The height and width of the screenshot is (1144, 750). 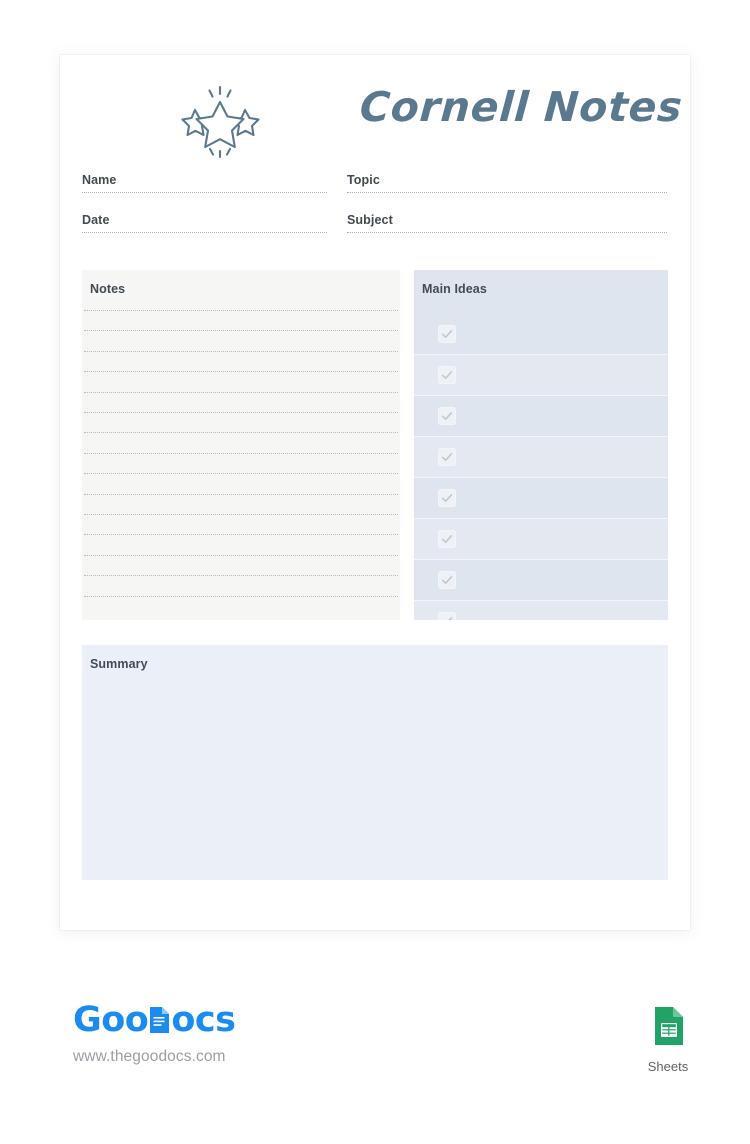 What do you see at coordinates (99, 180) in the screenshot?
I see `name-label: Name` at bounding box center [99, 180].